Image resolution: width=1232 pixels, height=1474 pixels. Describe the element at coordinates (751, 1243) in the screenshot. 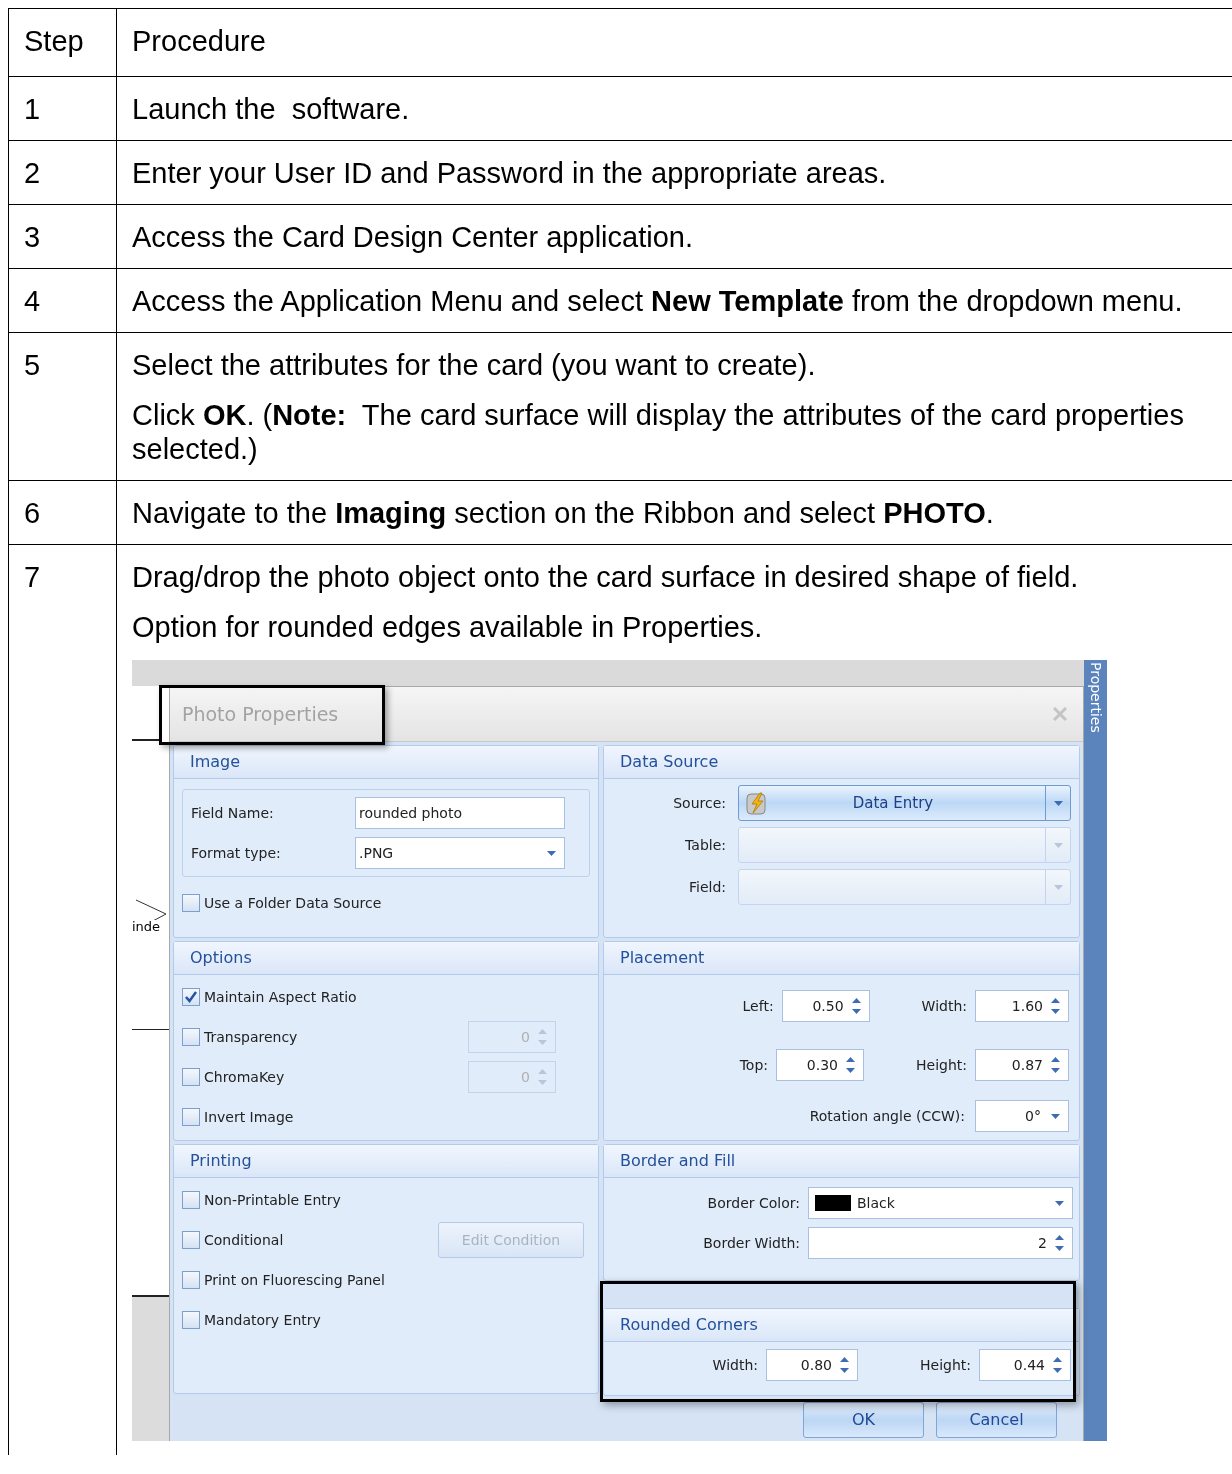

I see `field-label: Border Width:` at that location.